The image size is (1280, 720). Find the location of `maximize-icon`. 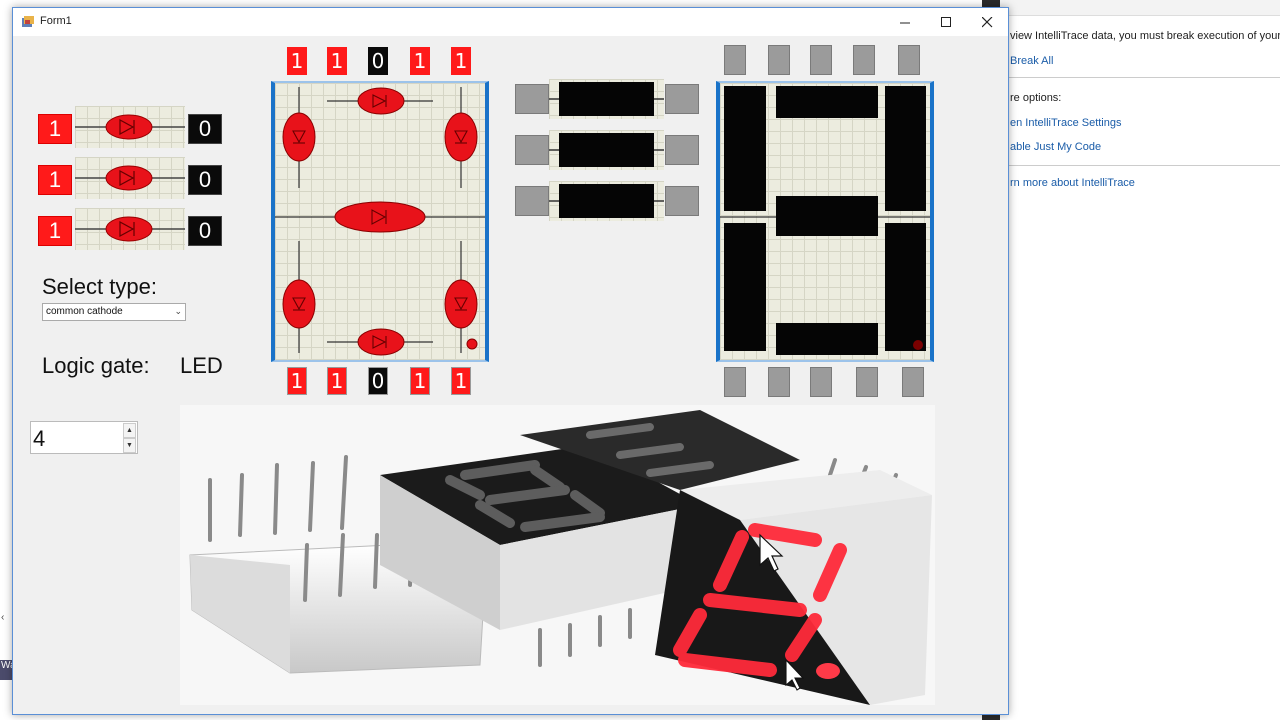

maximize-icon is located at coordinates (945, 21).